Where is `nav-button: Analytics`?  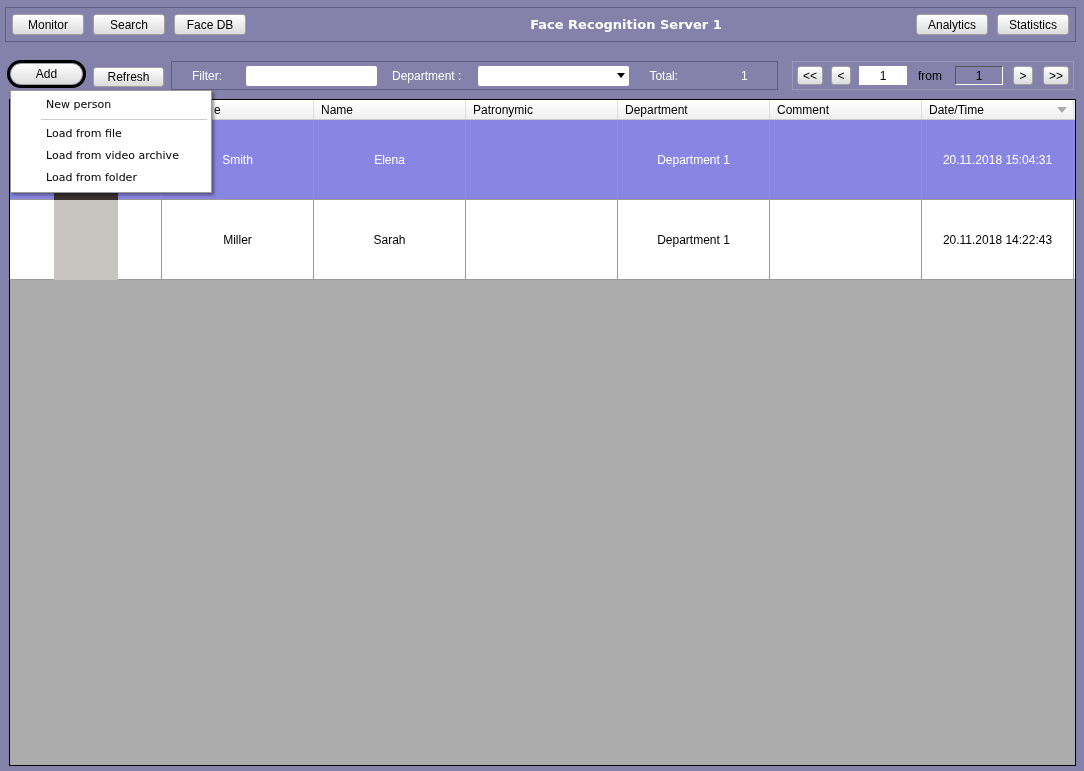
nav-button: Analytics is located at coordinates (952, 24).